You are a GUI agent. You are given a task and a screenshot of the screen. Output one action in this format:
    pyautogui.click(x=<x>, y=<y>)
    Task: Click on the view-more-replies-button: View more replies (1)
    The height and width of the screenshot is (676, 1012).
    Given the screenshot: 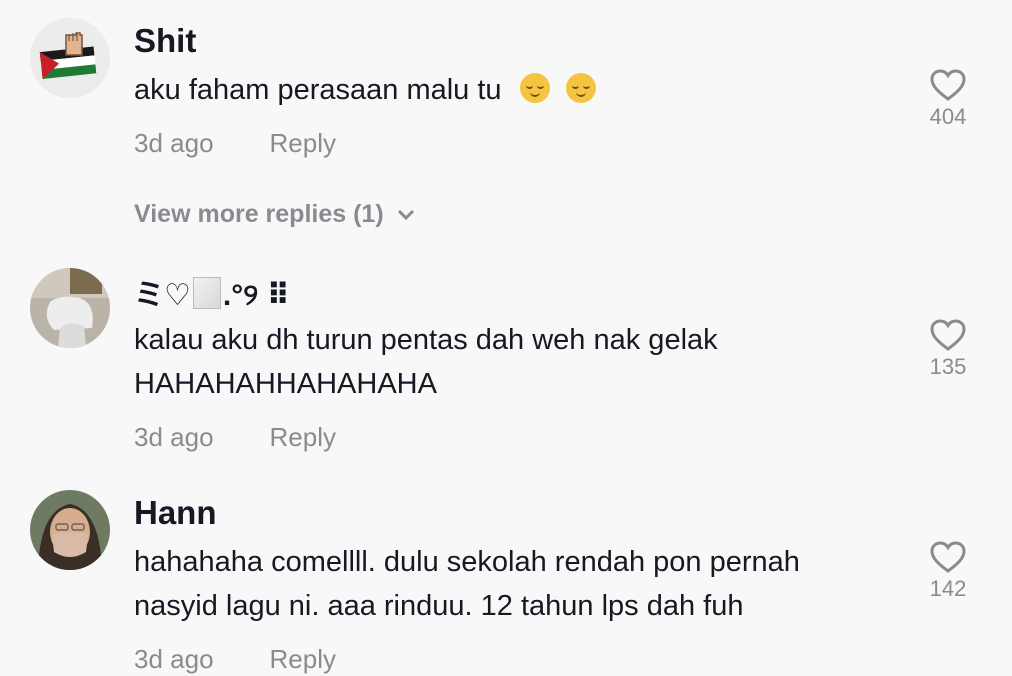 What is the action you would take?
    pyautogui.click(x=275, y=214)
    